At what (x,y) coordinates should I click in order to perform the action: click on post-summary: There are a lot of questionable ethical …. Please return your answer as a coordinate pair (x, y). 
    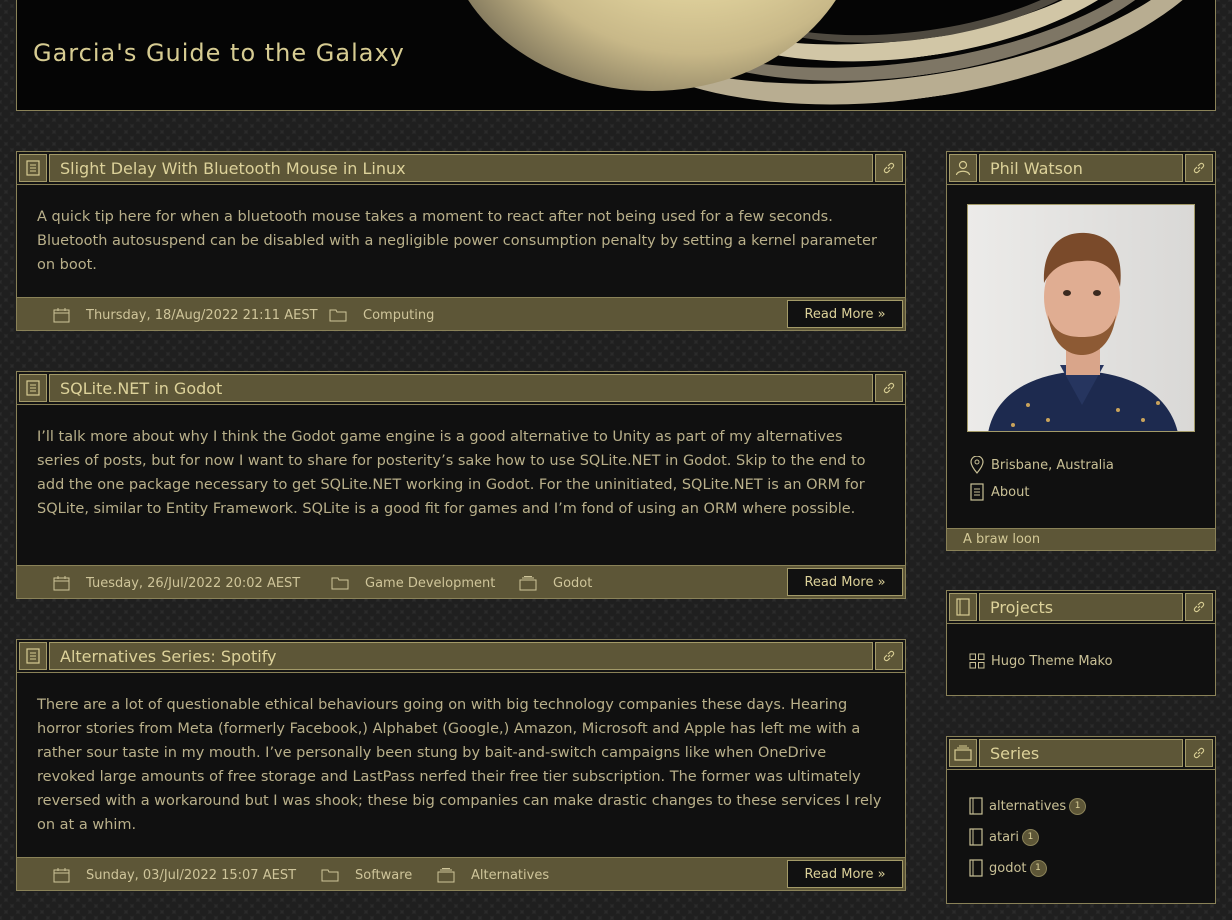
    Looking at the image, I should click on (459, 765).